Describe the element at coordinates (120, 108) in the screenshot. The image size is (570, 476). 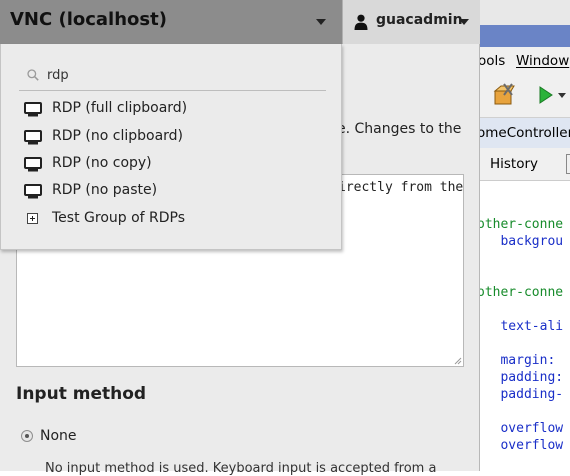
I see `connection-item-label: RDP (full clipboard)` at that location.